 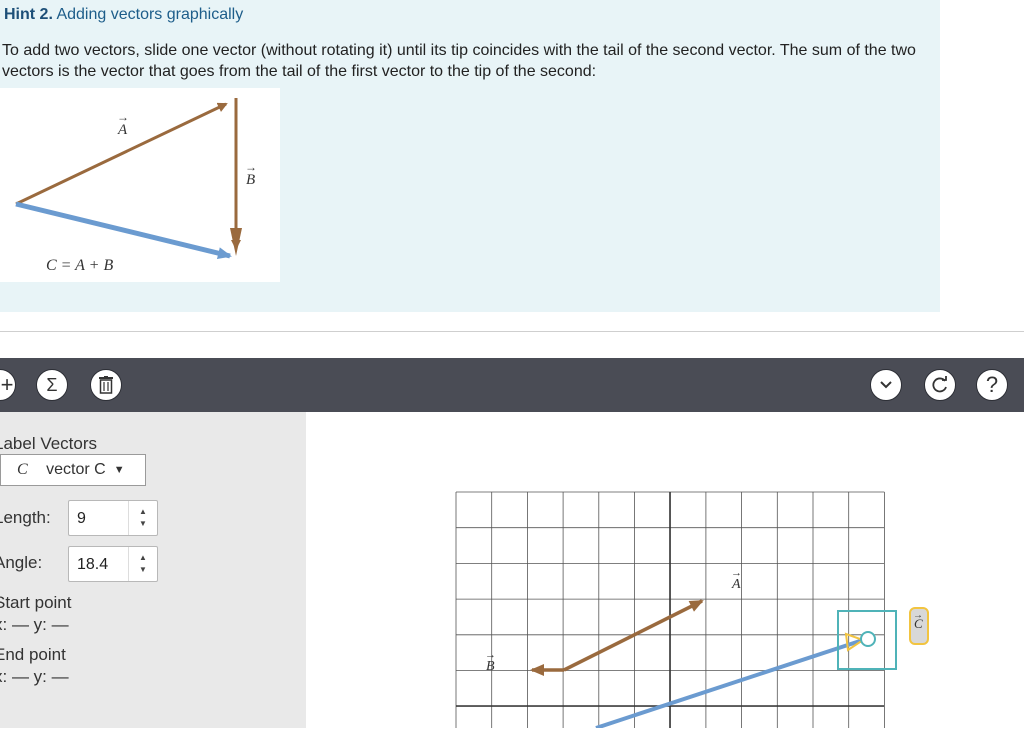 I want to click on sigma-icon: Σ, so click(x=52, y=384).